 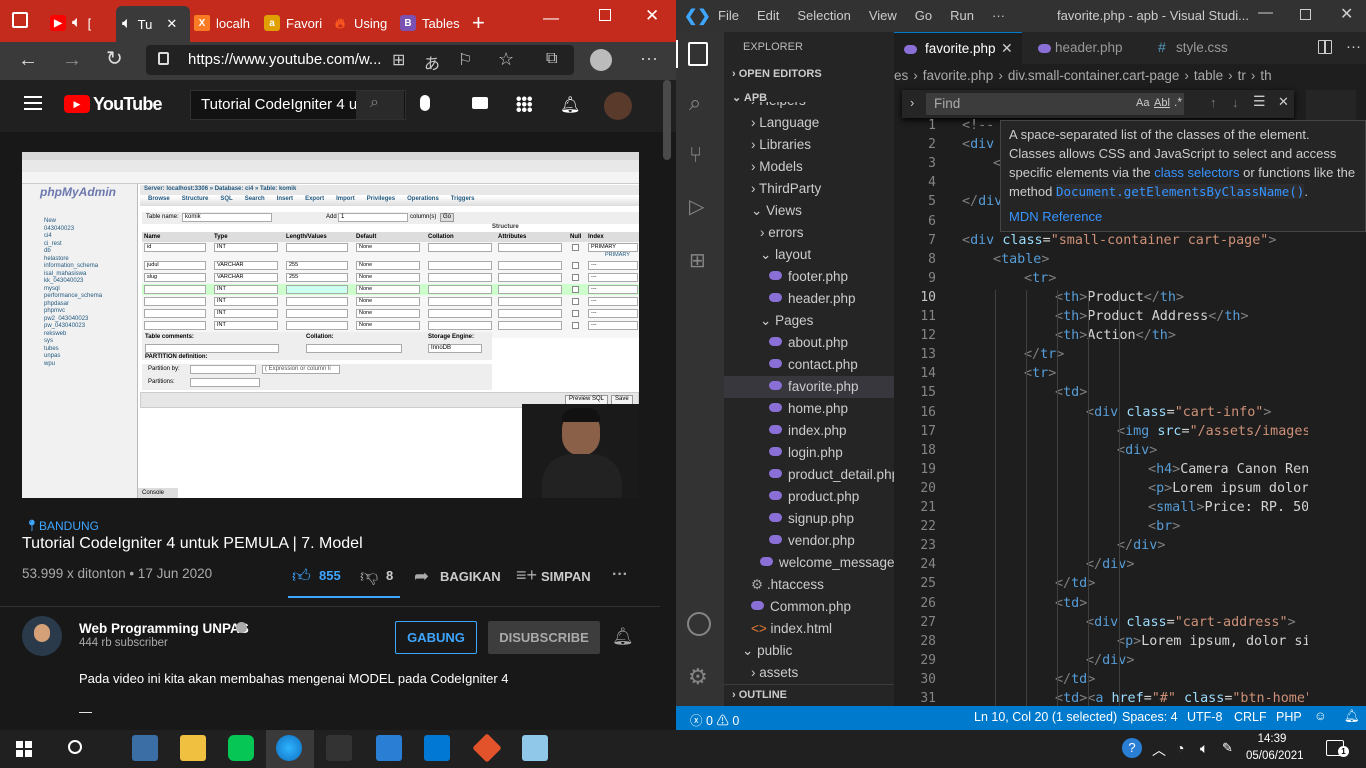 I want to click on toggle-replace-icon: ›, so click(x=912, y=102).